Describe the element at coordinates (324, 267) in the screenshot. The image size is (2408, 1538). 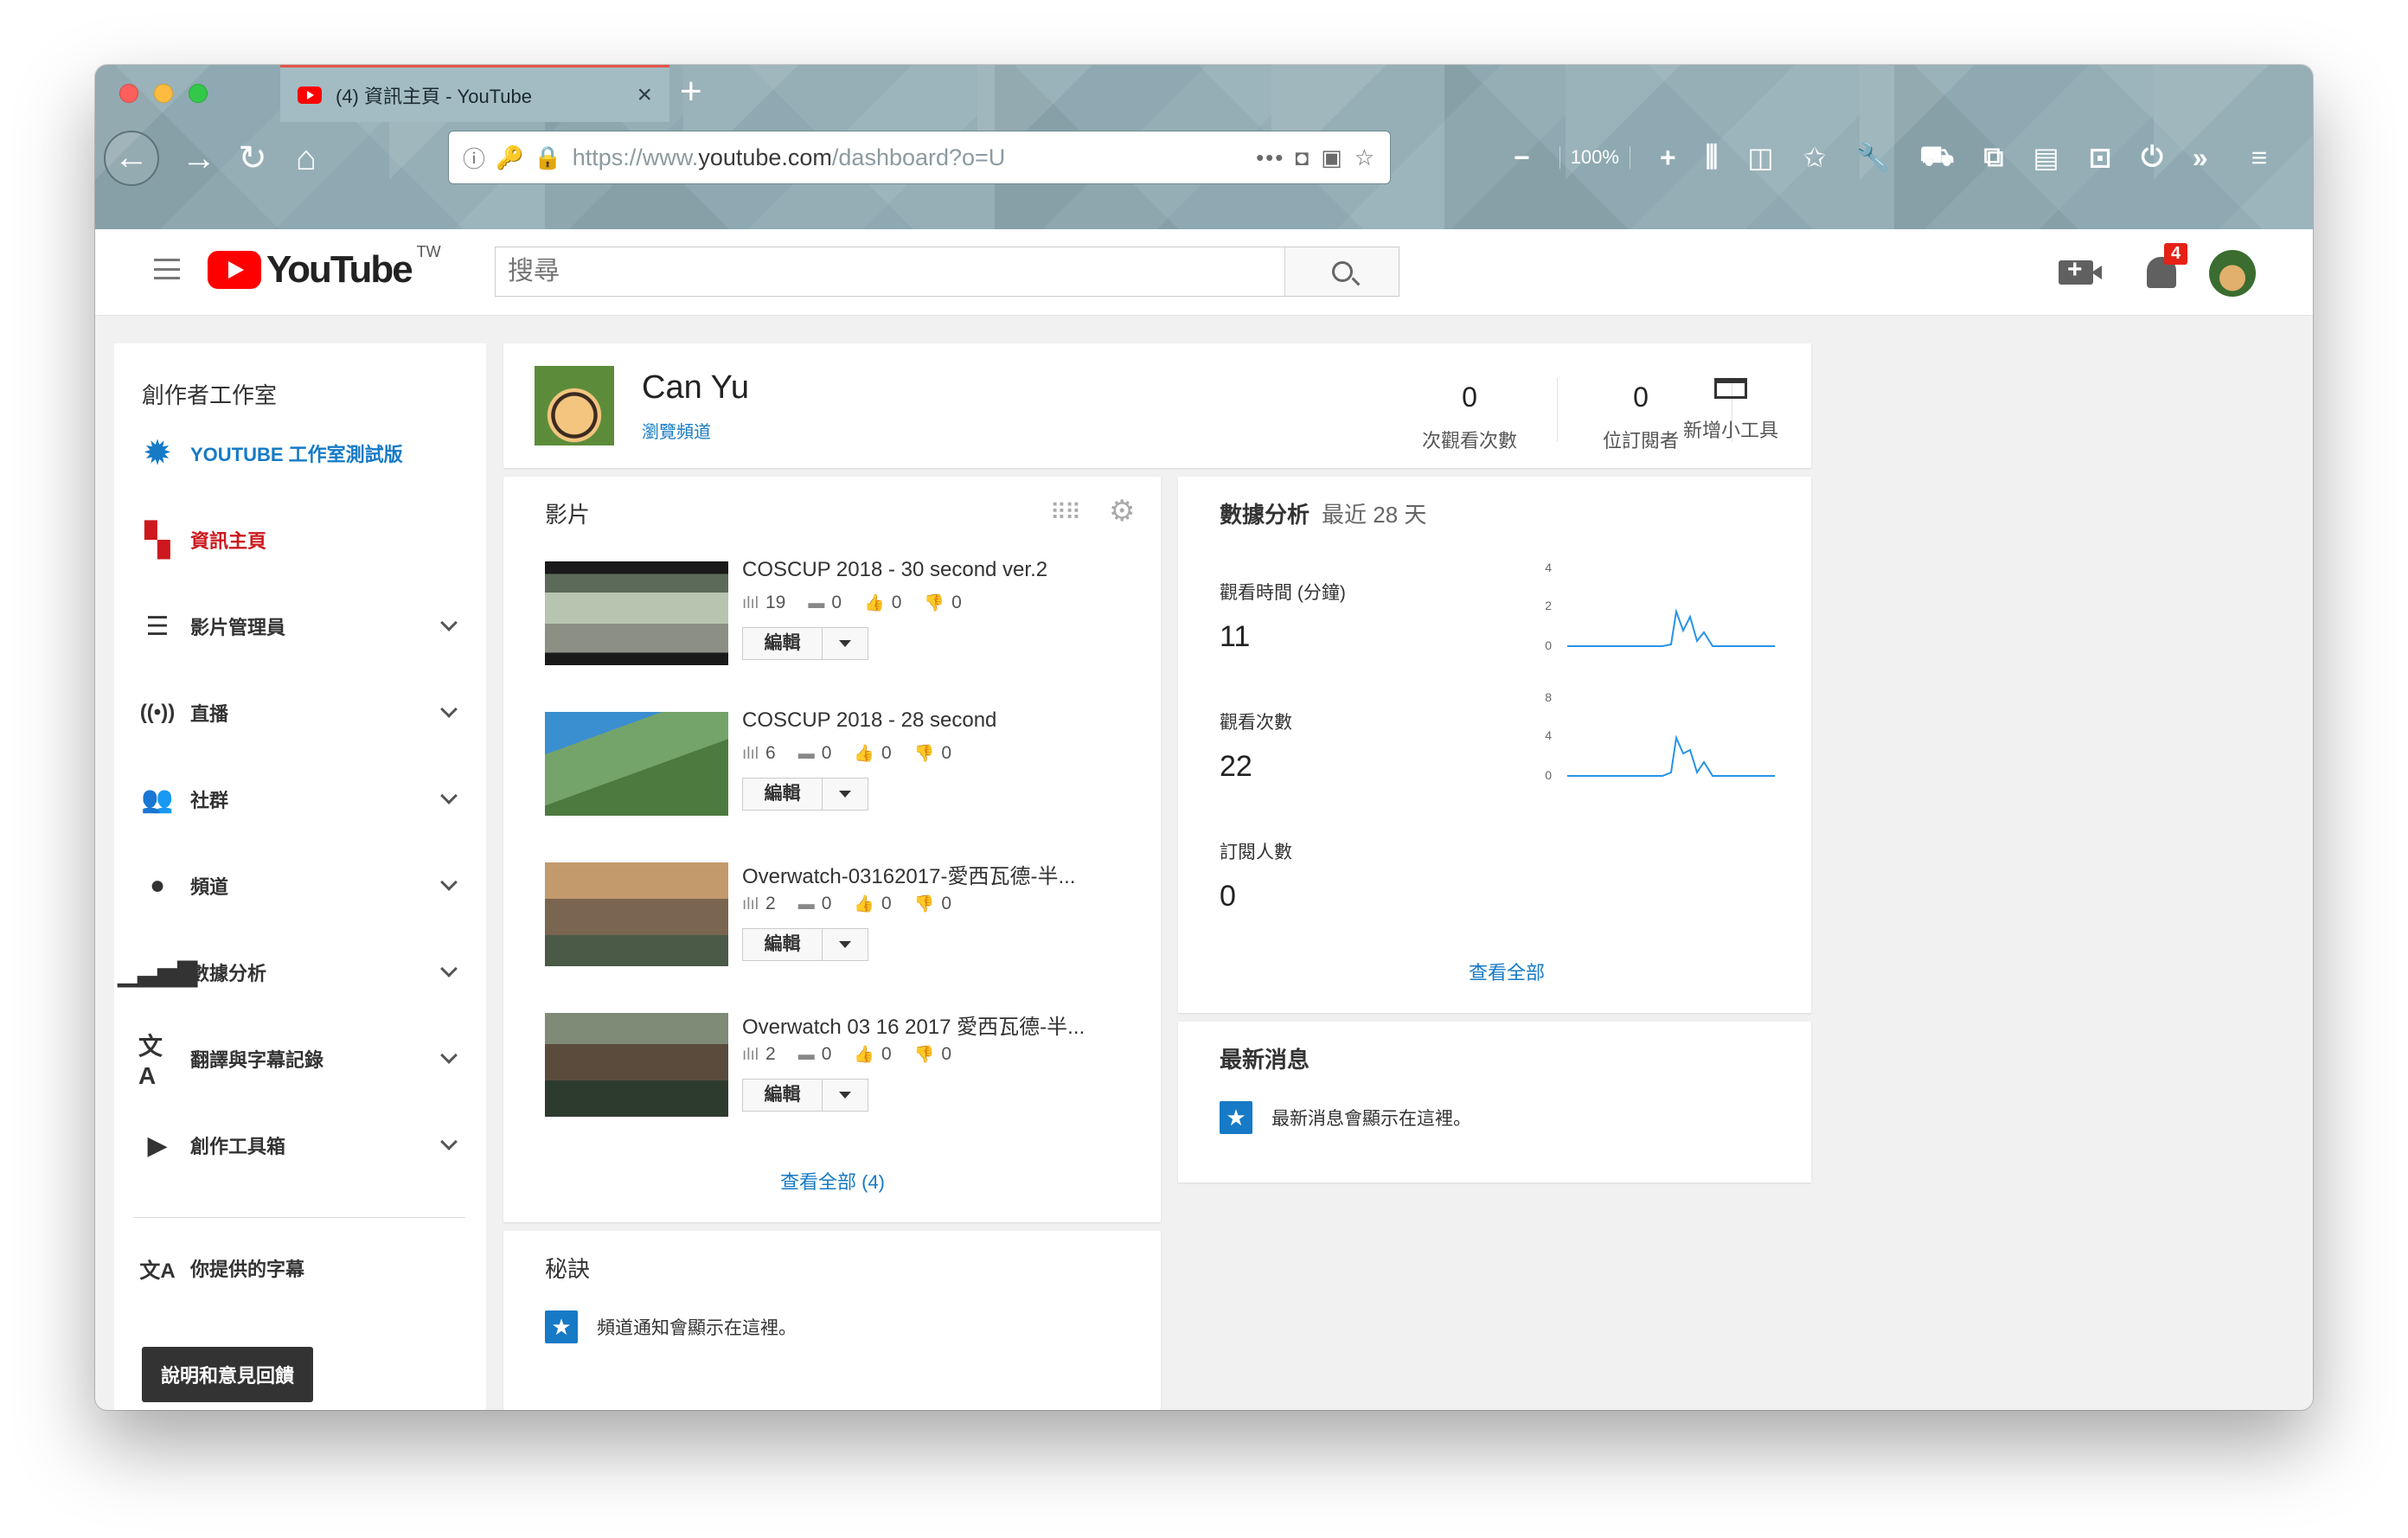
I see `youtube-logo: YouTube TW` at that location.